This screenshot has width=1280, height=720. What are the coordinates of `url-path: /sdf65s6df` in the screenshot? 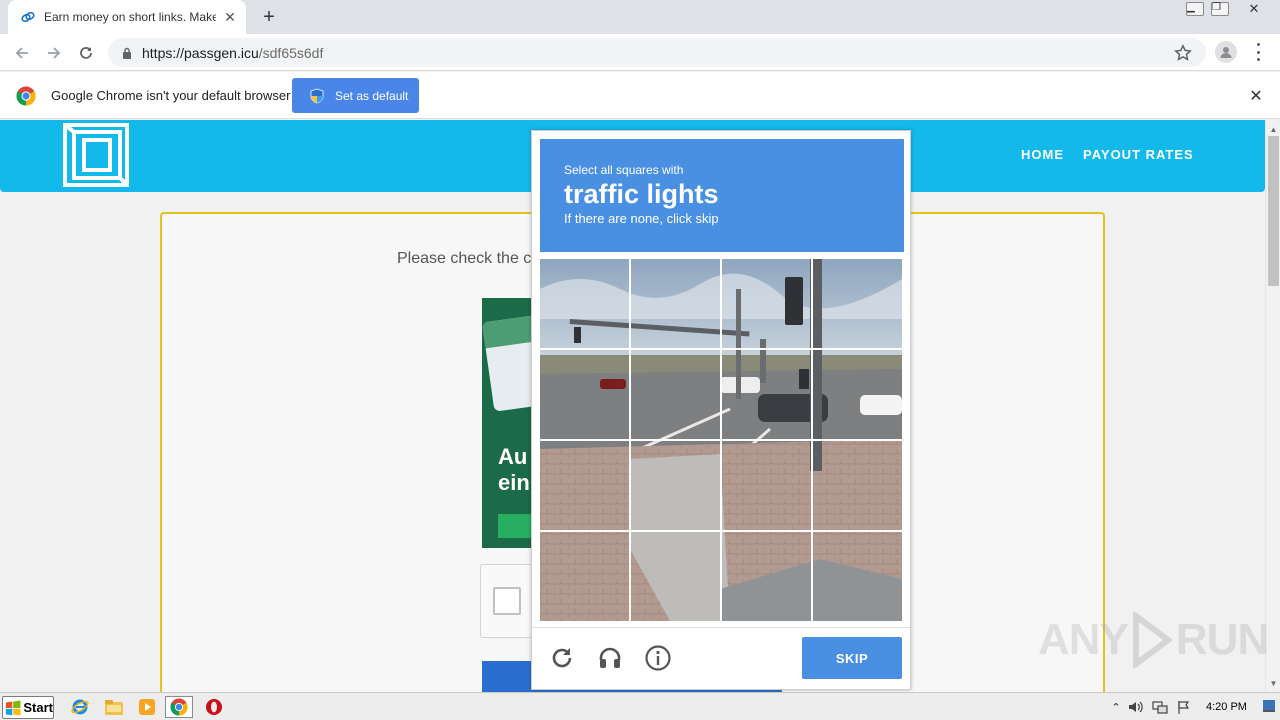 It's located at (291, 52).